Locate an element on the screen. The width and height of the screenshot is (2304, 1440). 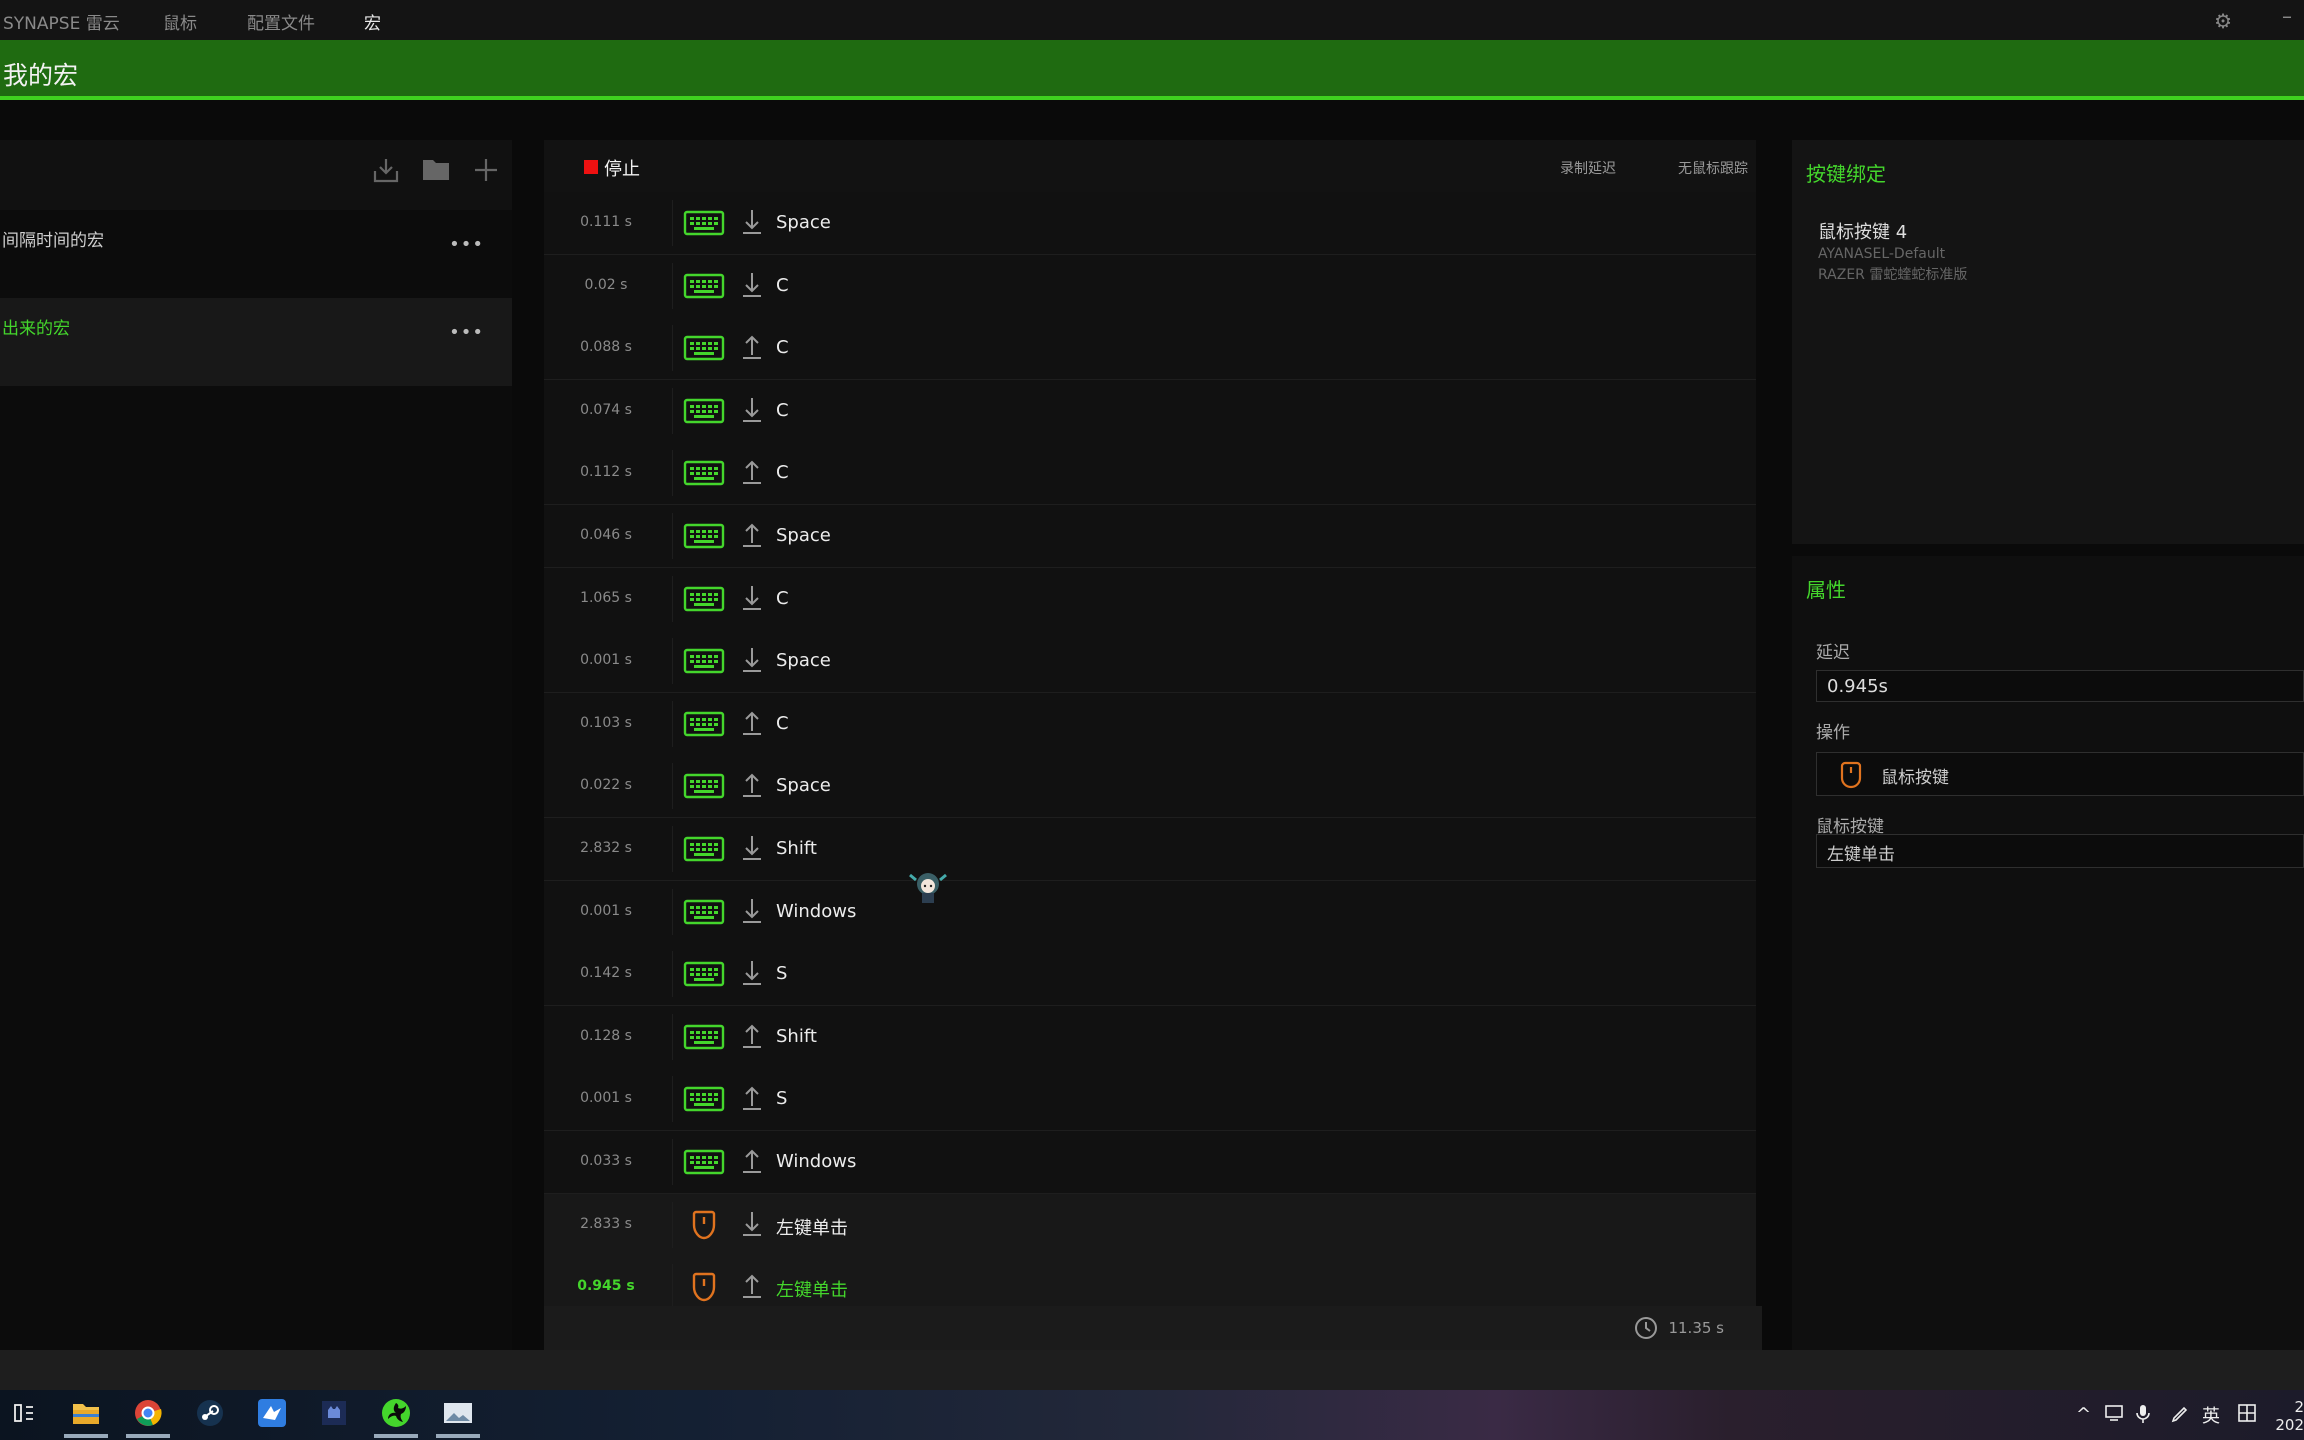
macro-event-row: 0.142 s S is located at coordinates (1150, 975).